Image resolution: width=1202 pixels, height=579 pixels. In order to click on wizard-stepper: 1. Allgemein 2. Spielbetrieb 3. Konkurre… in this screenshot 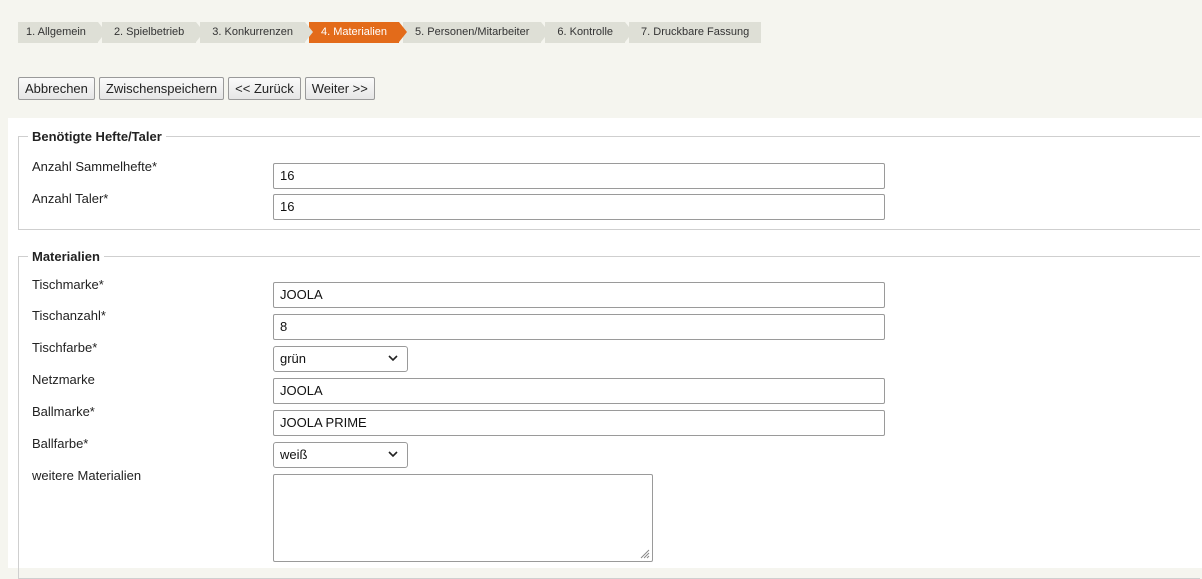, I will do `click(391, 32)`.